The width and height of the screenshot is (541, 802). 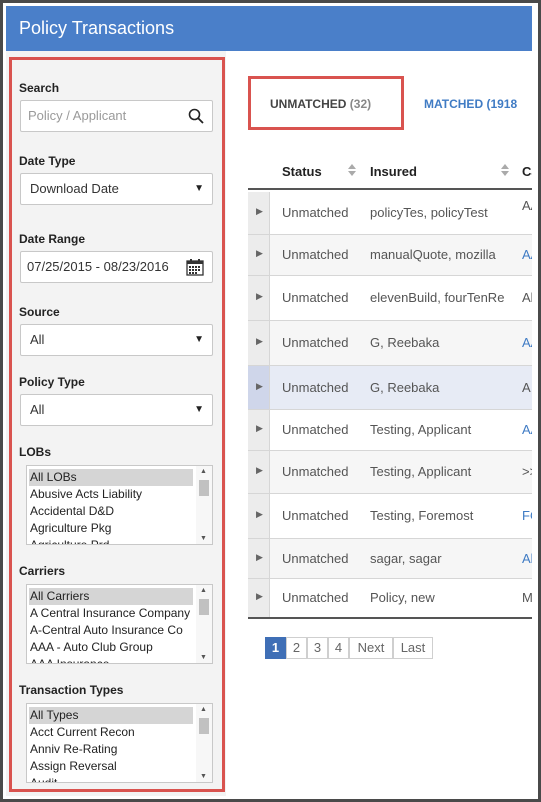 I want to click on row-insured: Testing, Foremost, so click(x=422, y=515).